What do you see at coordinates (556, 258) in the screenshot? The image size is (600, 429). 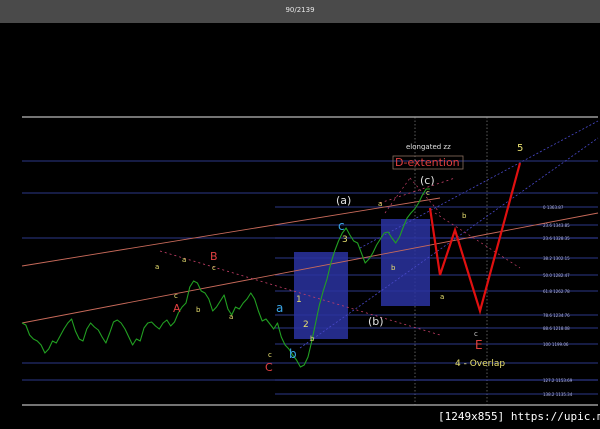 I see `fib-label: 38.2 1302.15` at bounding box center [556, 258].